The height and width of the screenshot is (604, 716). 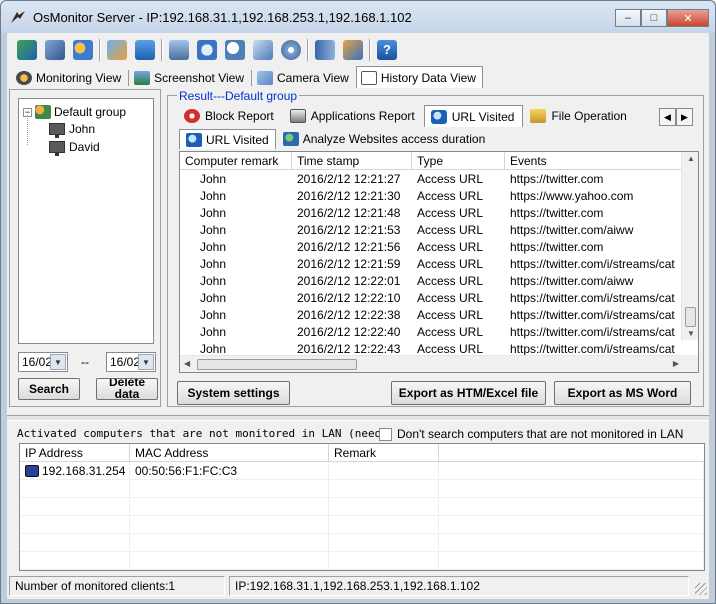 What do you see at coordinates (362, 471) in the screenshot?
I see `table-row: 192.168.31.254 00:50:56:F1:FC:C3` at bounding box center [362, 471].